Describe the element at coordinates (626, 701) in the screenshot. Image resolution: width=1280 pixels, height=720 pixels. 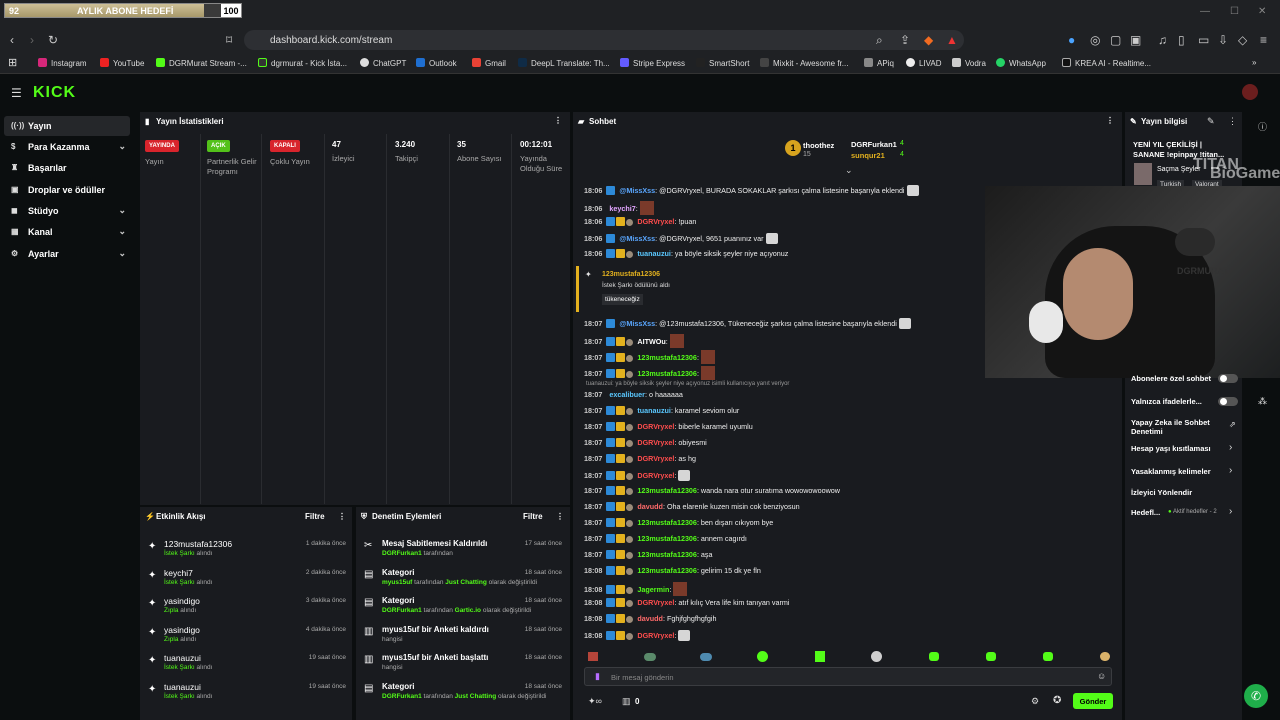
I see `redeem-shop-icon: ▥` at that location.